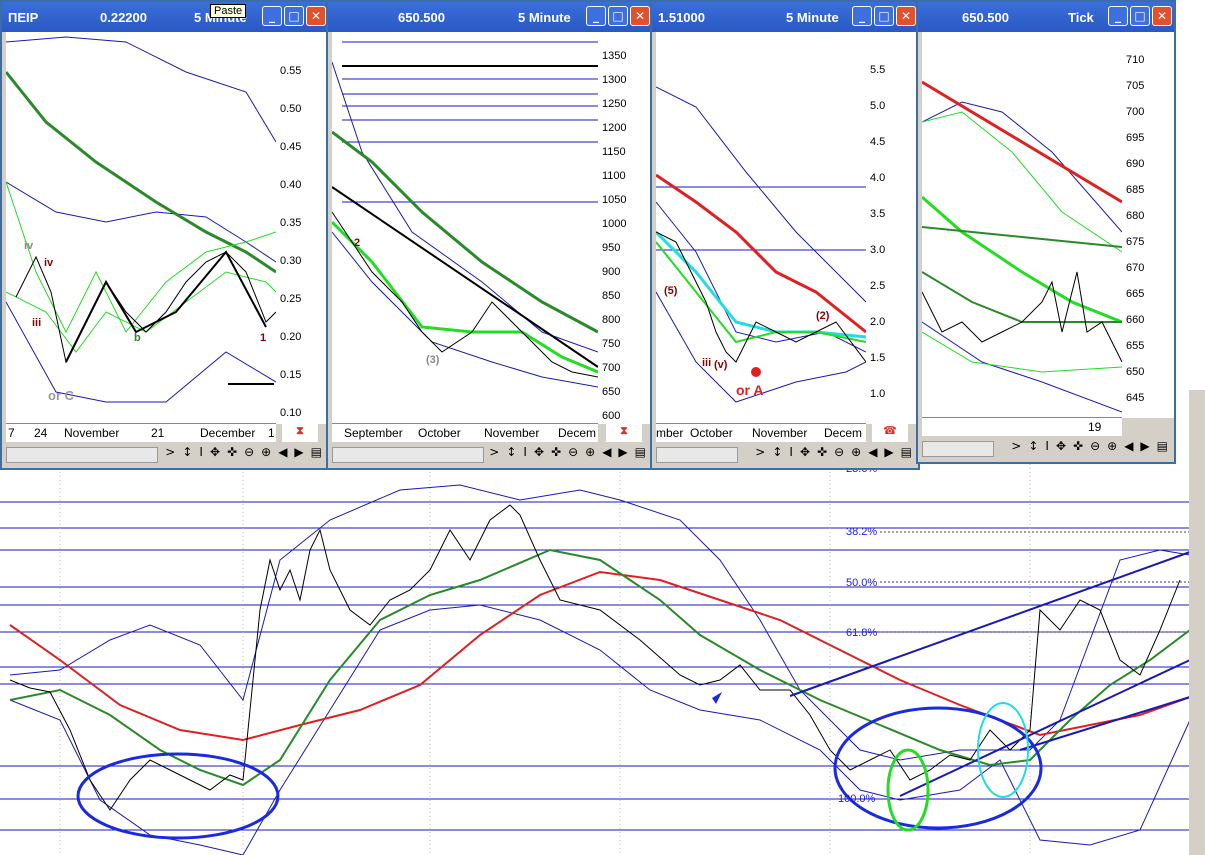  What do you see at coordinates (512, 433) in the screenshot?
I see `x-tick: November` at bounding box center [512, 433].